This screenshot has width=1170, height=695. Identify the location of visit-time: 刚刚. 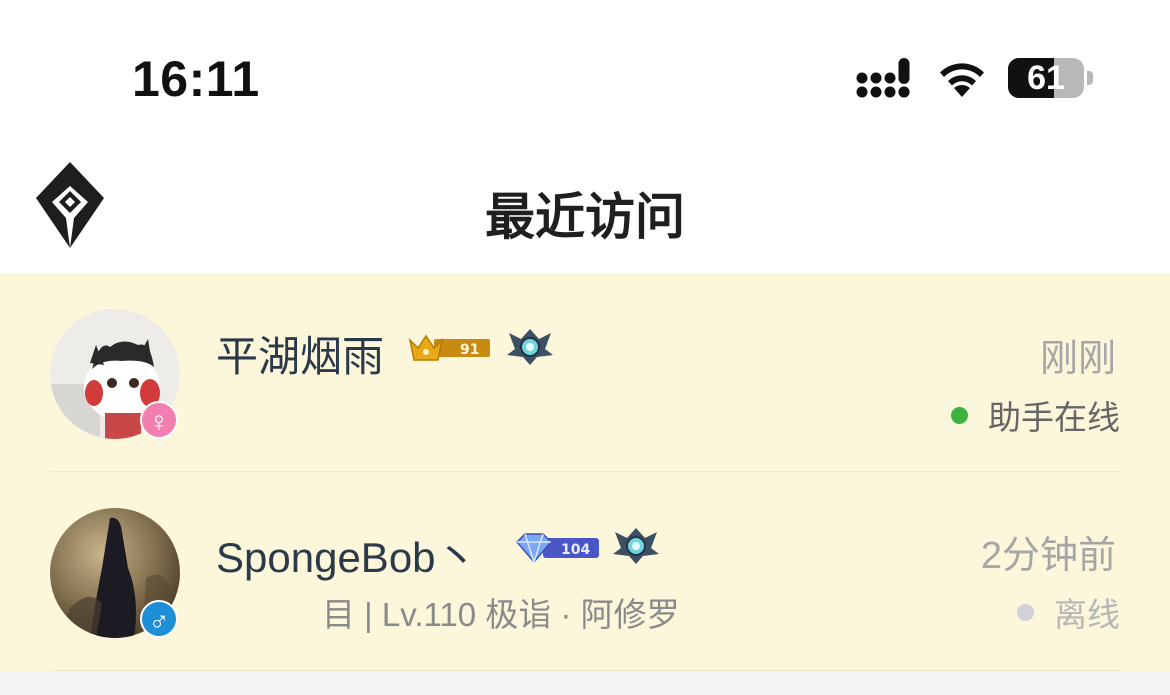
(1077, 359).